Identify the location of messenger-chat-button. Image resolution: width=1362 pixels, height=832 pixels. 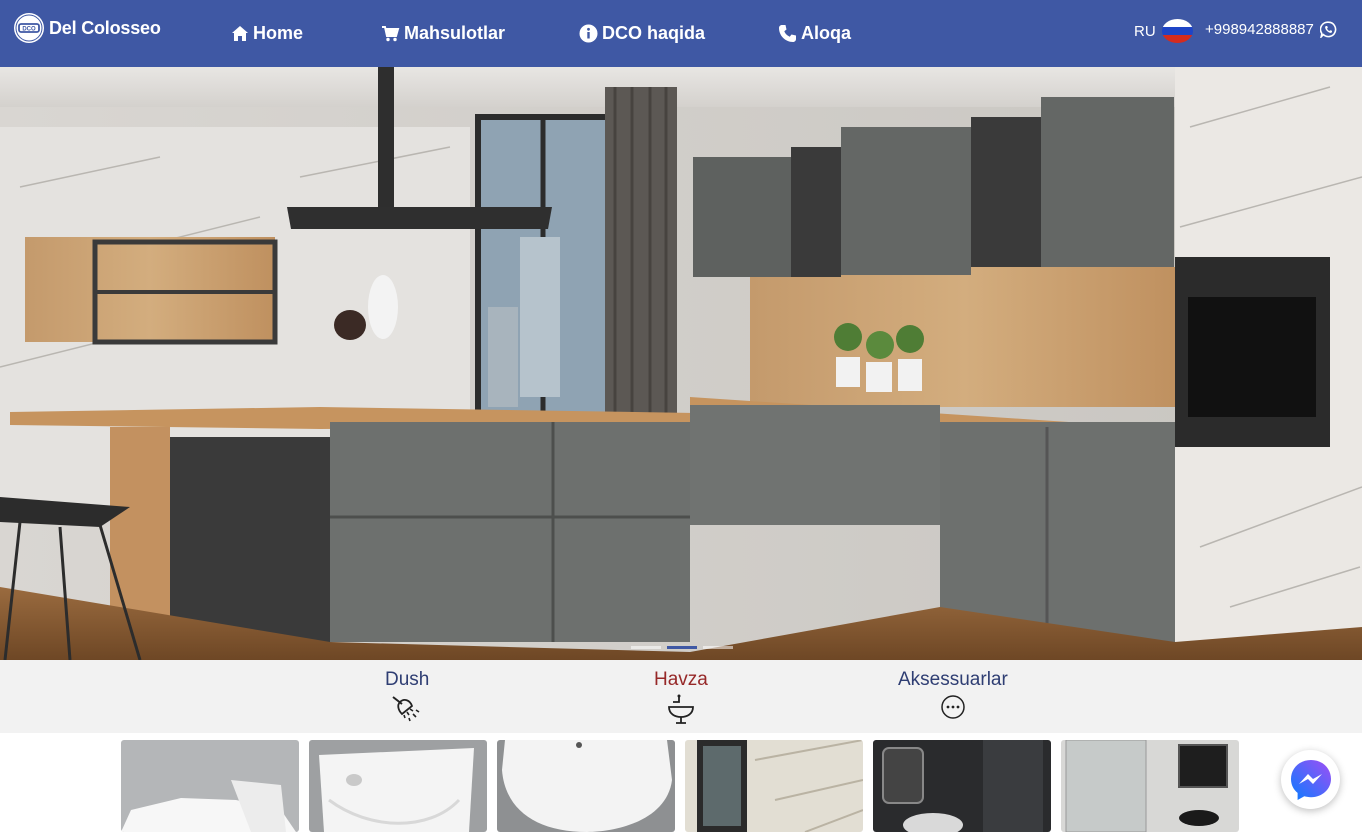
(1310, 779).